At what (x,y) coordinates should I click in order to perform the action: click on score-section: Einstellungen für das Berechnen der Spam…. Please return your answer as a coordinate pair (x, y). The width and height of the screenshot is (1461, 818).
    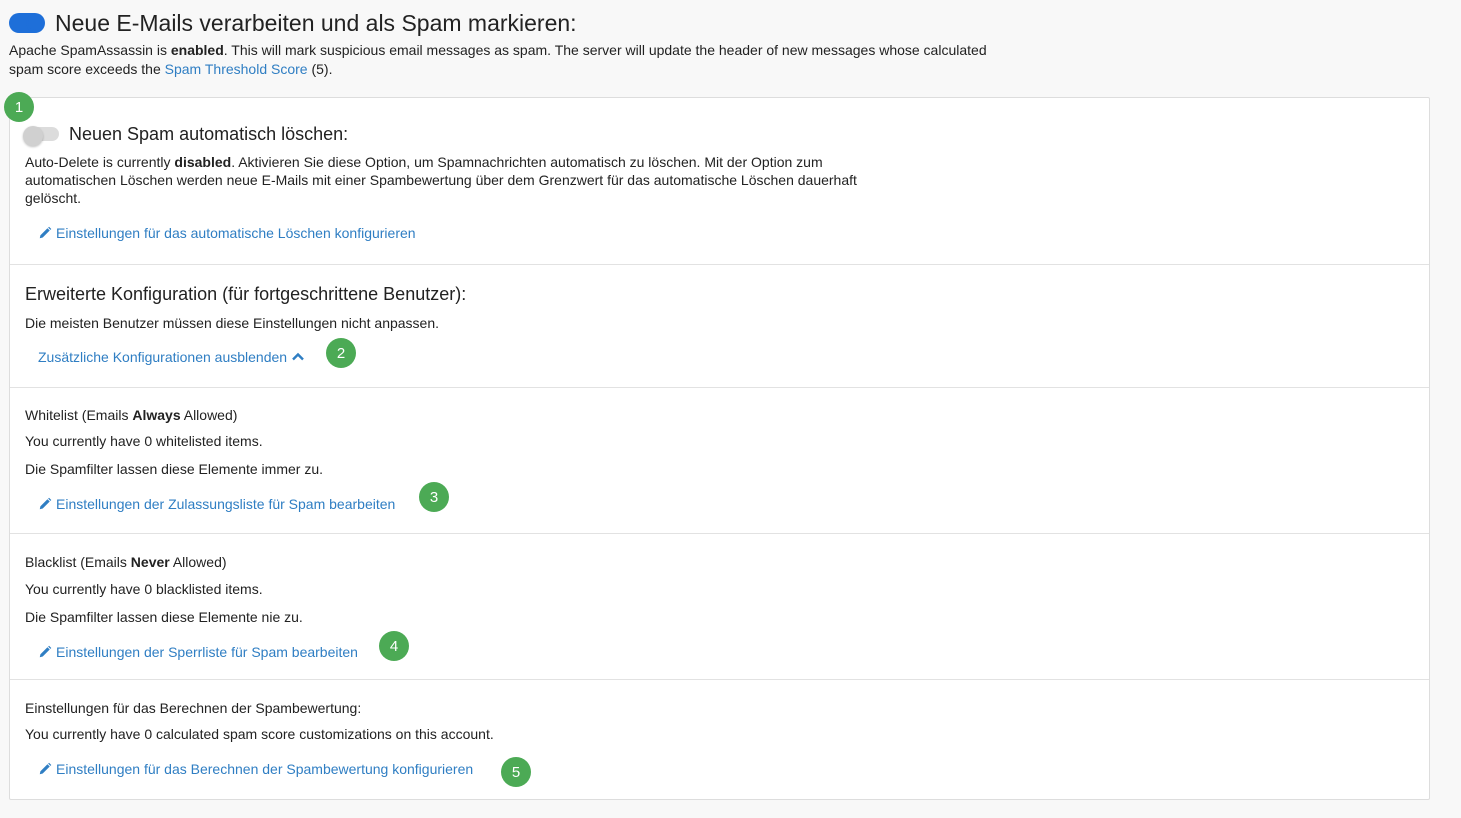
    Looking at the image, I should click on (719, 739).